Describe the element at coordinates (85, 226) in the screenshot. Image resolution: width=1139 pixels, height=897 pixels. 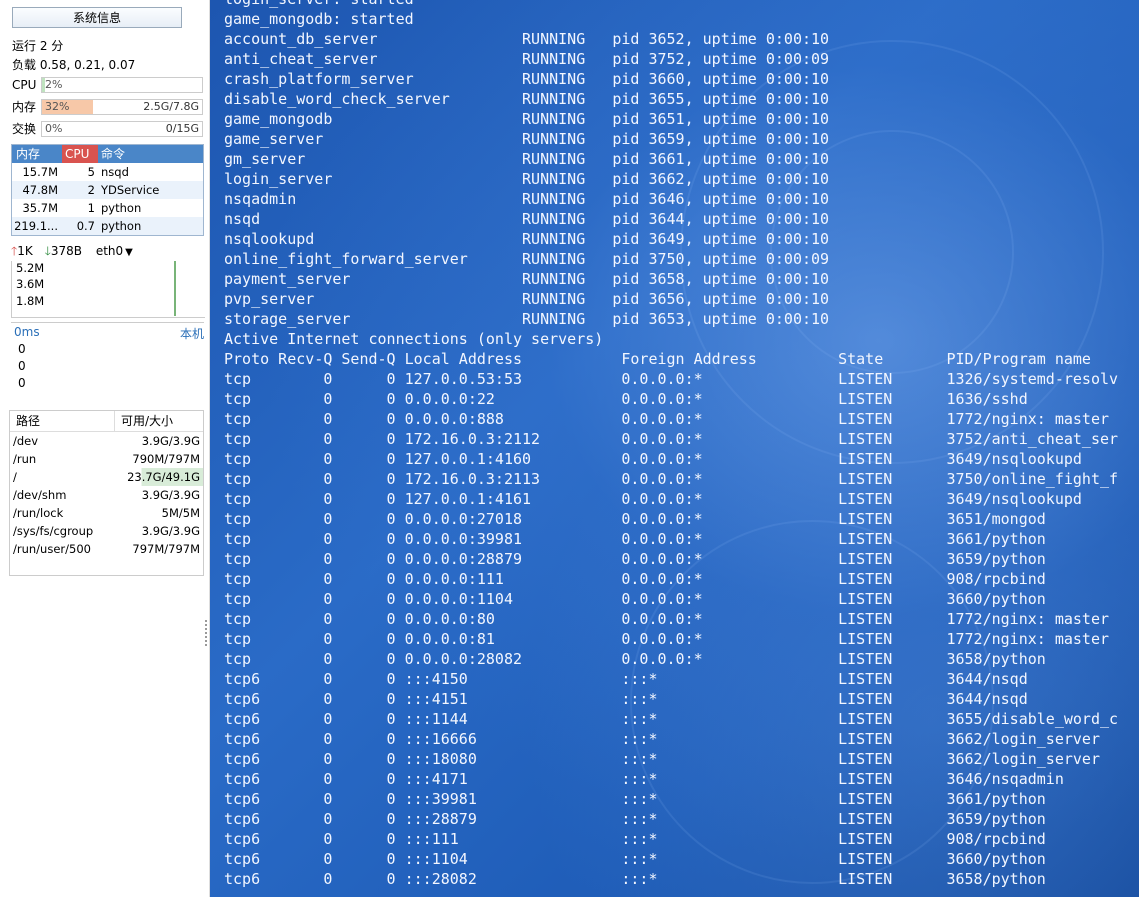
I see `process-cpu: 0.7` at that location.